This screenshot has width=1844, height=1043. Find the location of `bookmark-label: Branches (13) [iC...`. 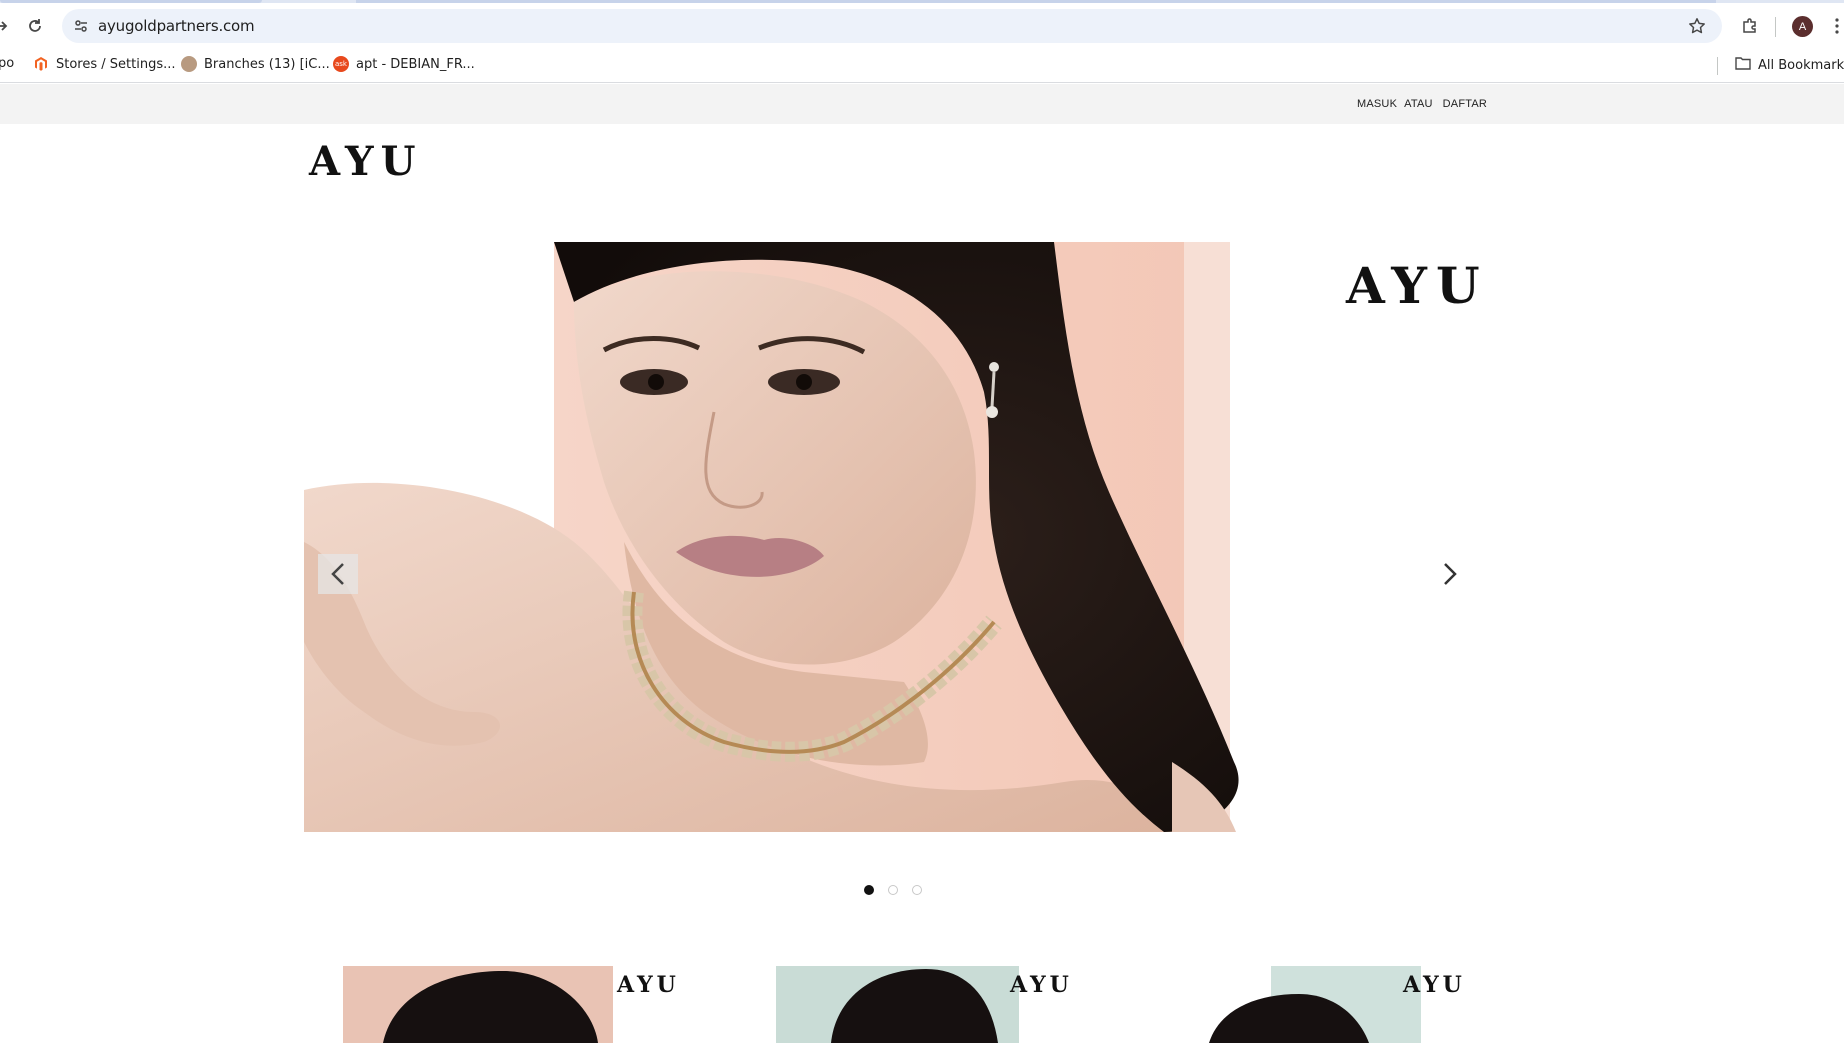

bookmark-label: Branches (13) [iC... is located at coordinates (267, 64).